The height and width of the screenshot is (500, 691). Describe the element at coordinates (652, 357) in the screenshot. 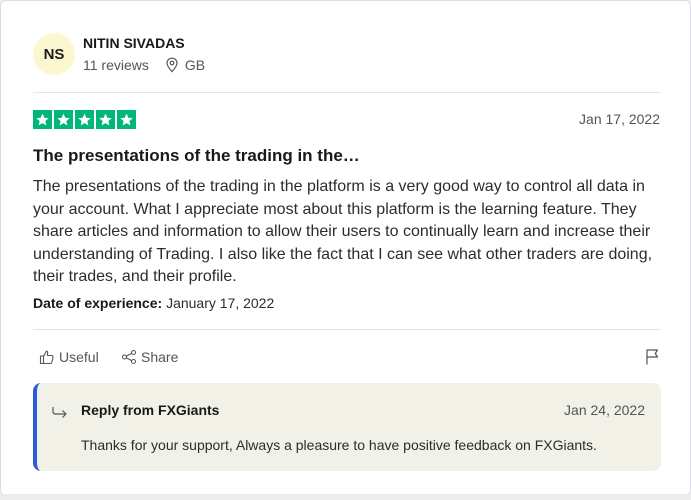

I see `flag-icon` at that location.